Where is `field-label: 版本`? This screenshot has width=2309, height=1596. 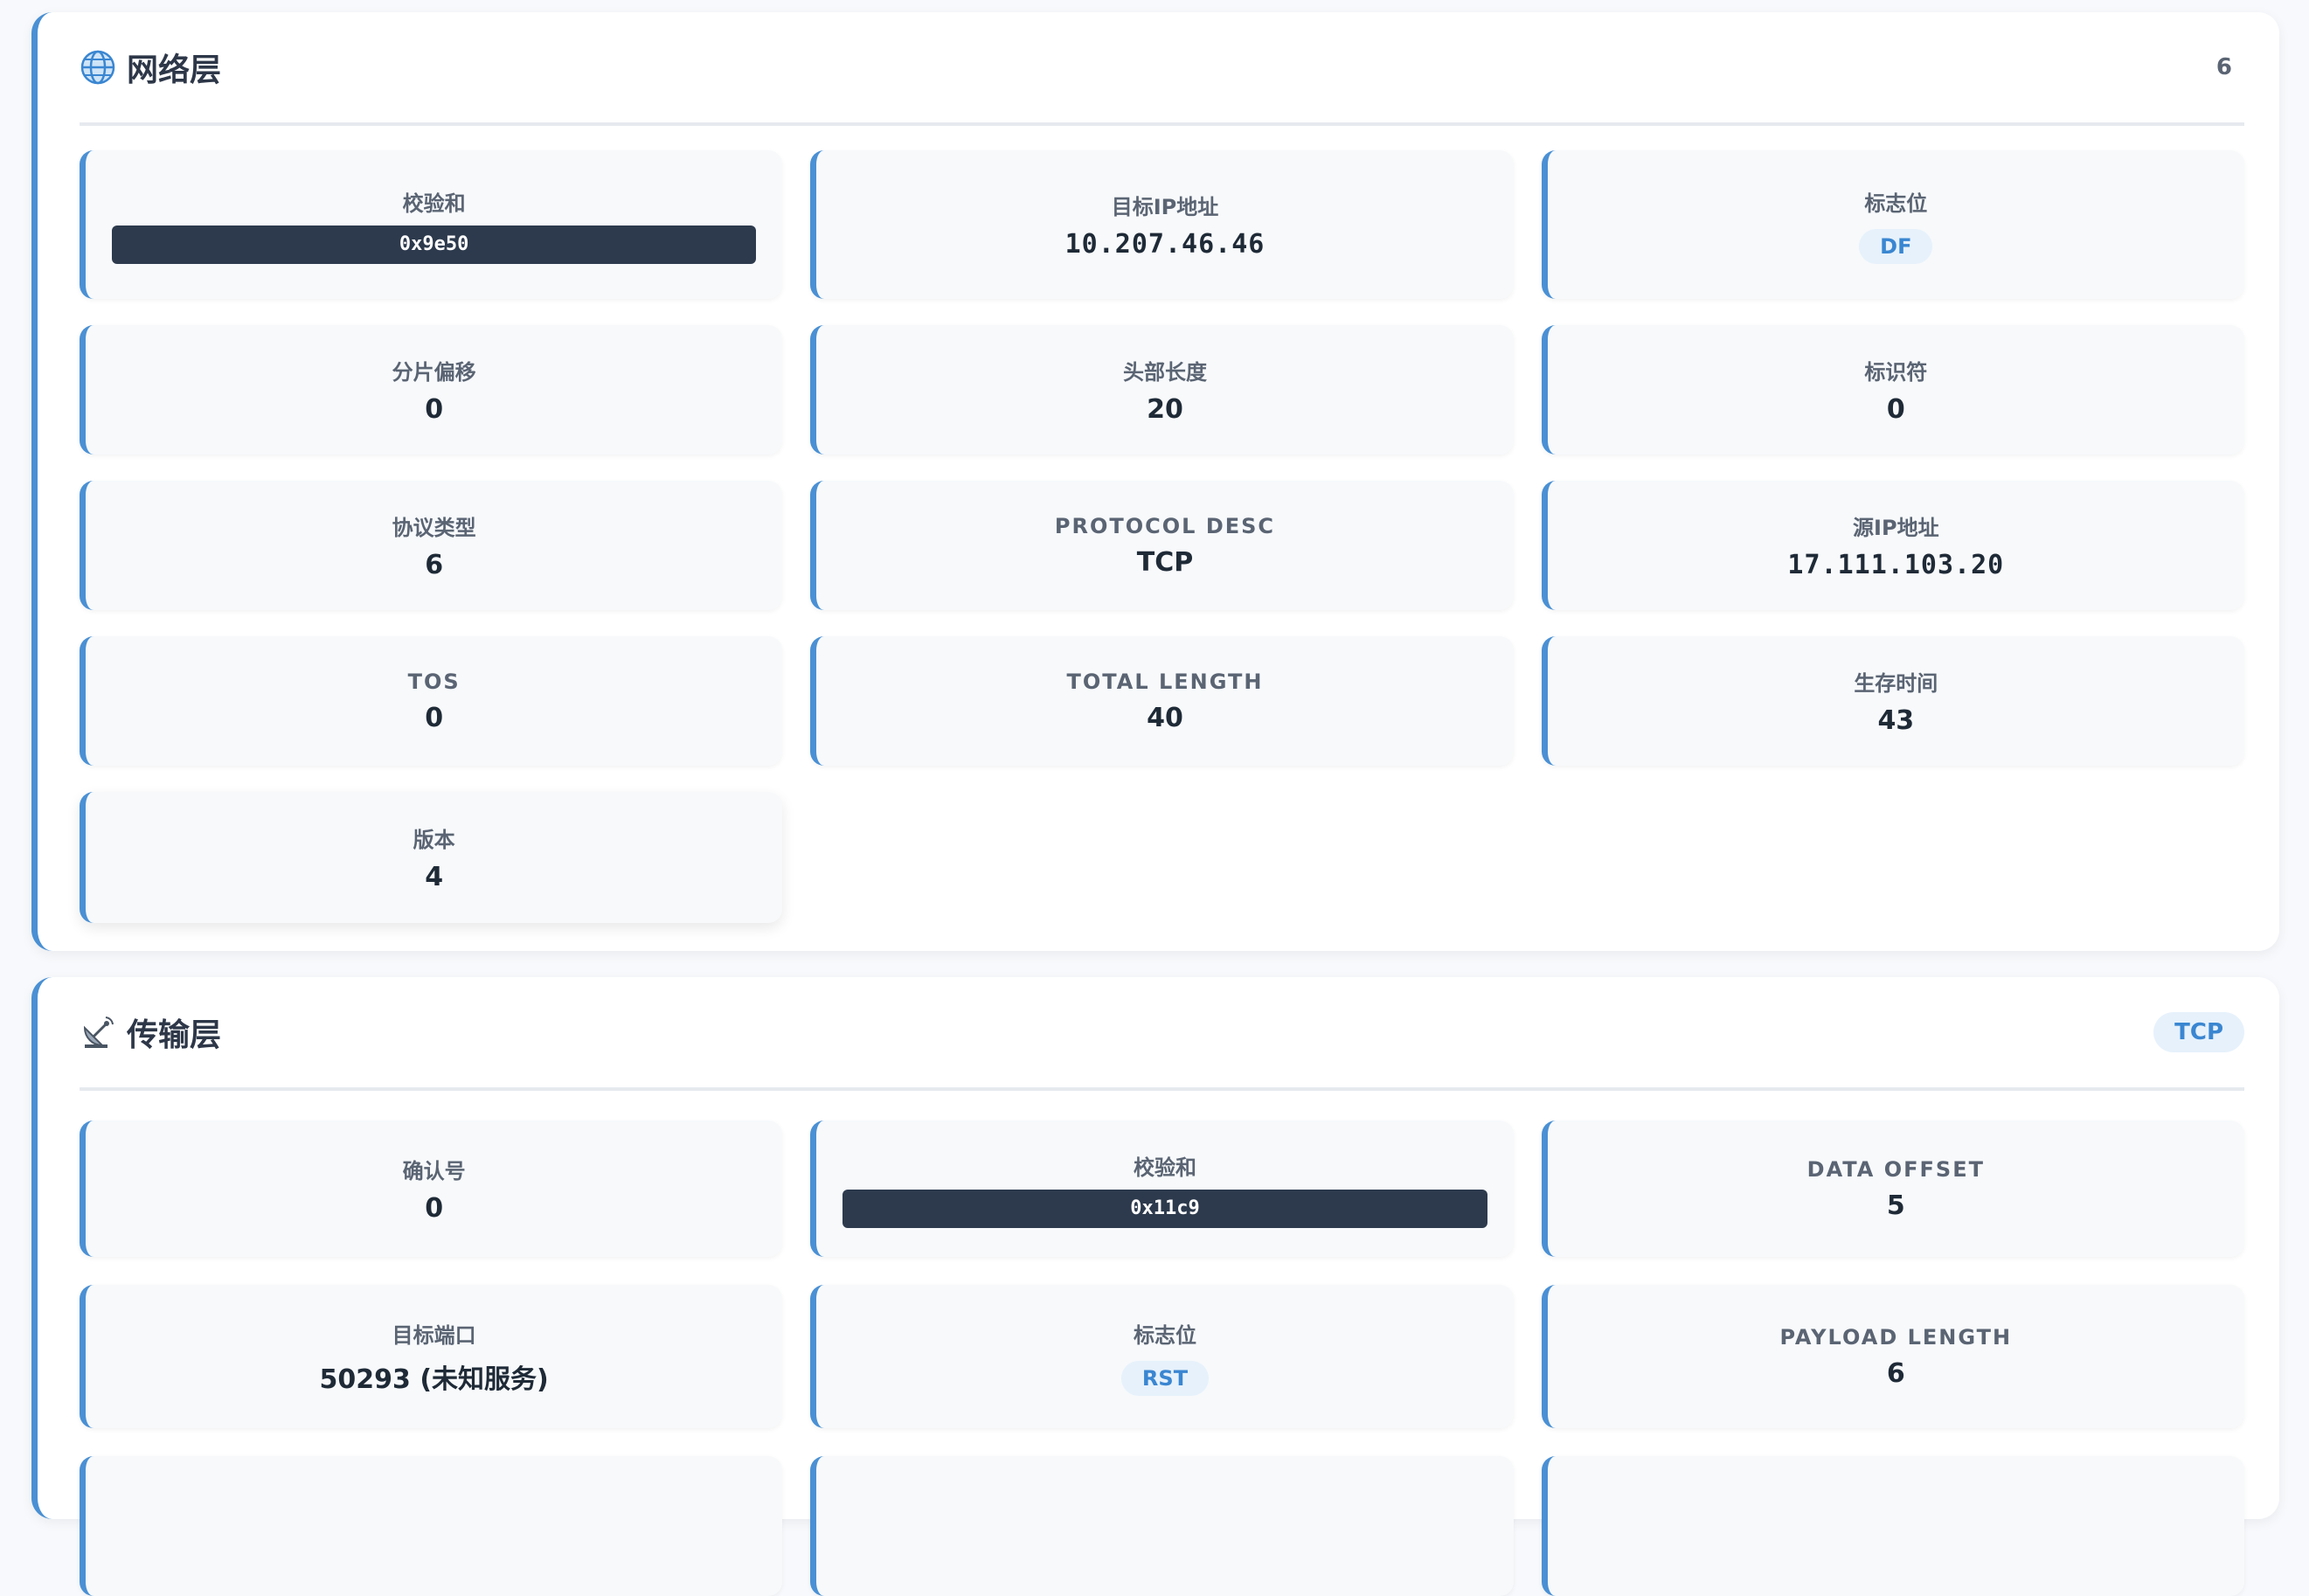 field-label: 版本 is located at coordinates (434, 840).